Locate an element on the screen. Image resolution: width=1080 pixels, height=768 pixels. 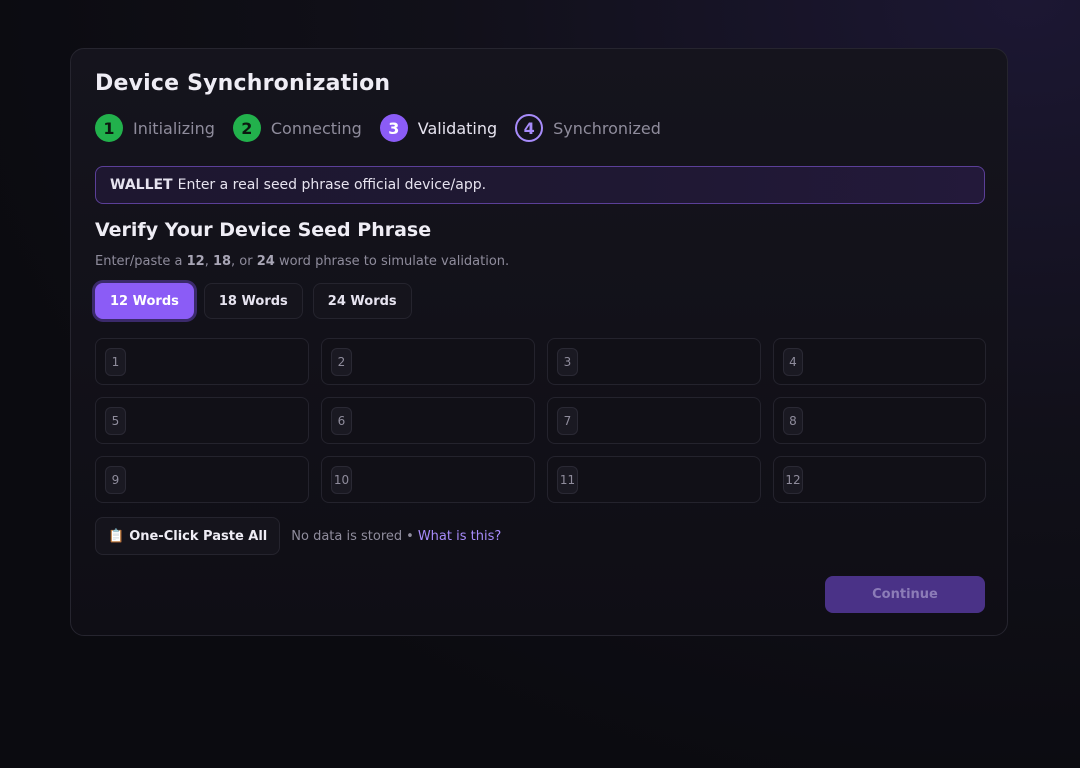
step-connecting: 2 Connecting is located at coordinates (297, 128).